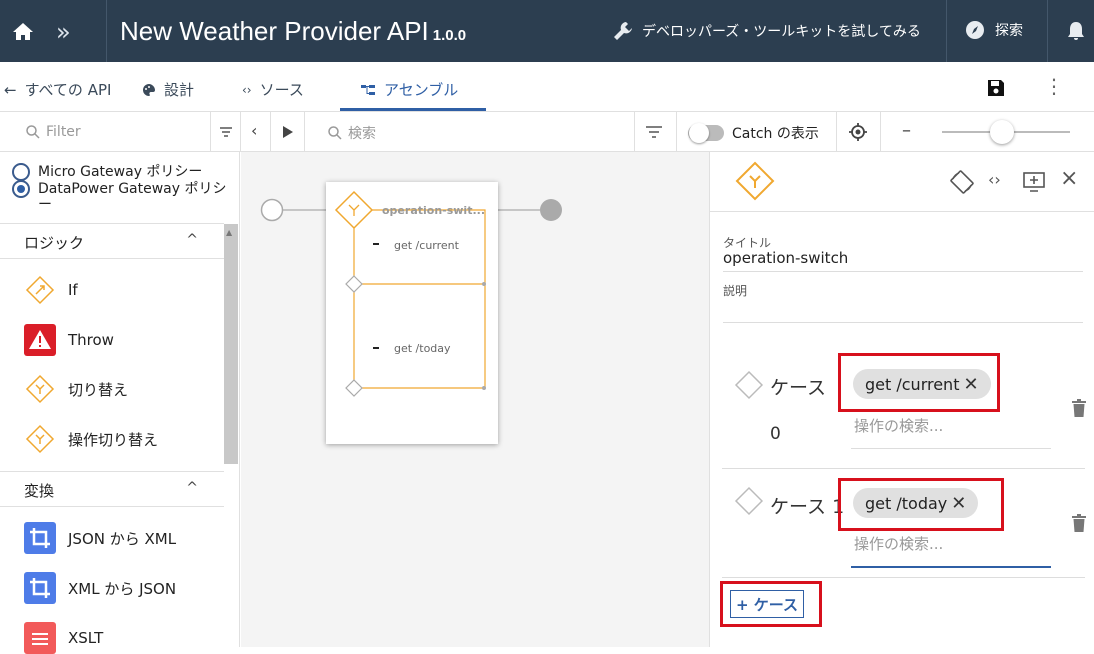 The width and height of the screenshot is (1094, 654). I want to click on toggle-switch, so click(706, 133).